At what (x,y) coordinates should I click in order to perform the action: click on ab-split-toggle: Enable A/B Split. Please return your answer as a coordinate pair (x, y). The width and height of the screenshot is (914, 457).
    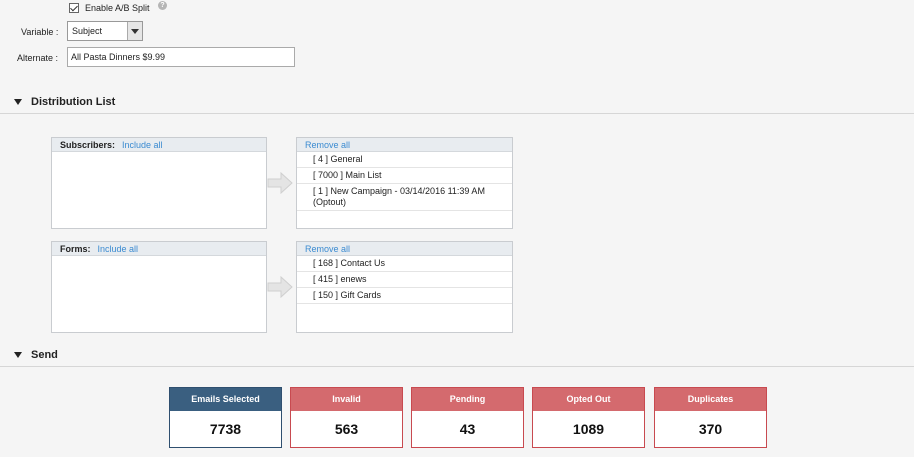
    Looking at the image, I should click on (109, 8).